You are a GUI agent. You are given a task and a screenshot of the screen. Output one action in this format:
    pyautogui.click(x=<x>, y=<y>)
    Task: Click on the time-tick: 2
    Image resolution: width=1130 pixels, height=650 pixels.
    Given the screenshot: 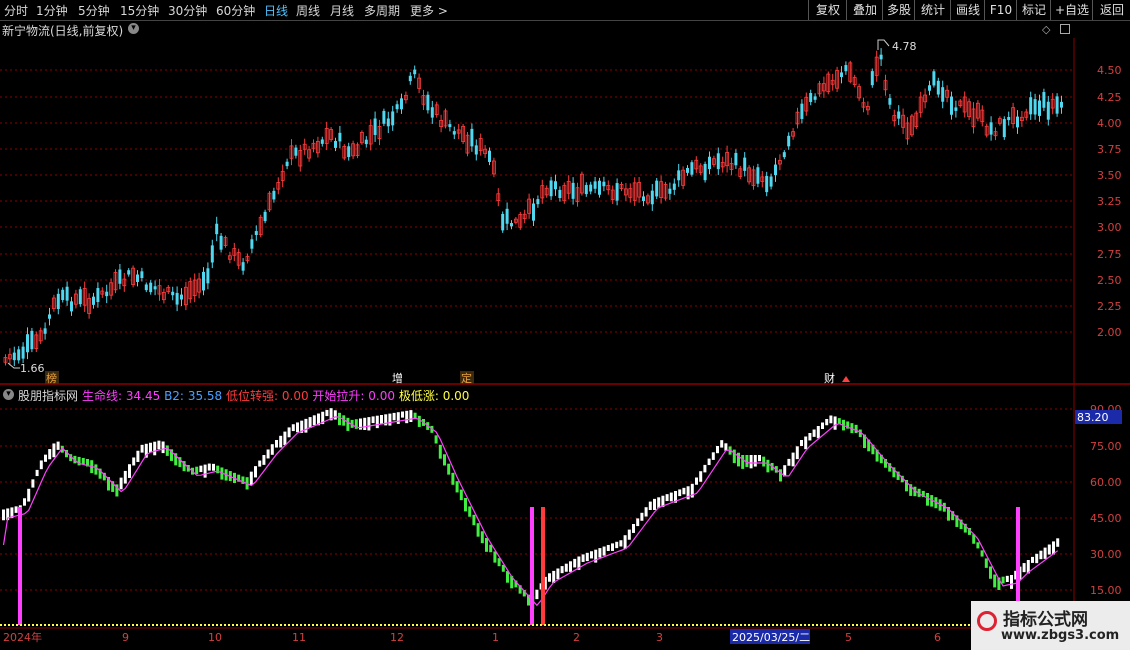 What is the action you would take?
    pyautogui.click(x=576, y=637)
    